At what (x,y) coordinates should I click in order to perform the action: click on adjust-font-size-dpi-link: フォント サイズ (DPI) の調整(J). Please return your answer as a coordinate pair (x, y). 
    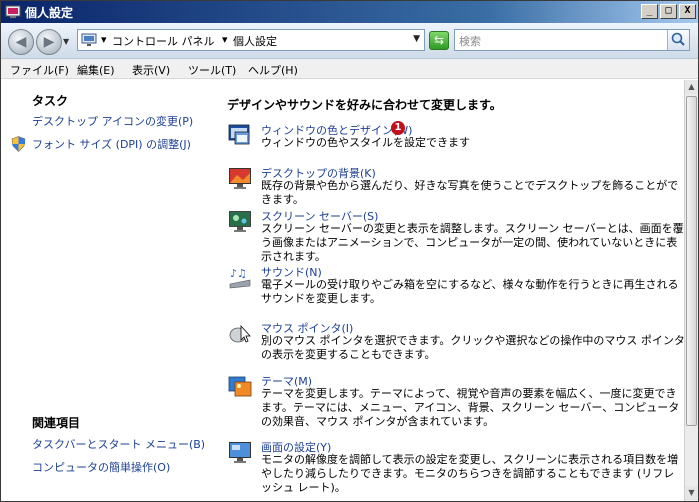
    Looking at the image, I should click on (111, 144).